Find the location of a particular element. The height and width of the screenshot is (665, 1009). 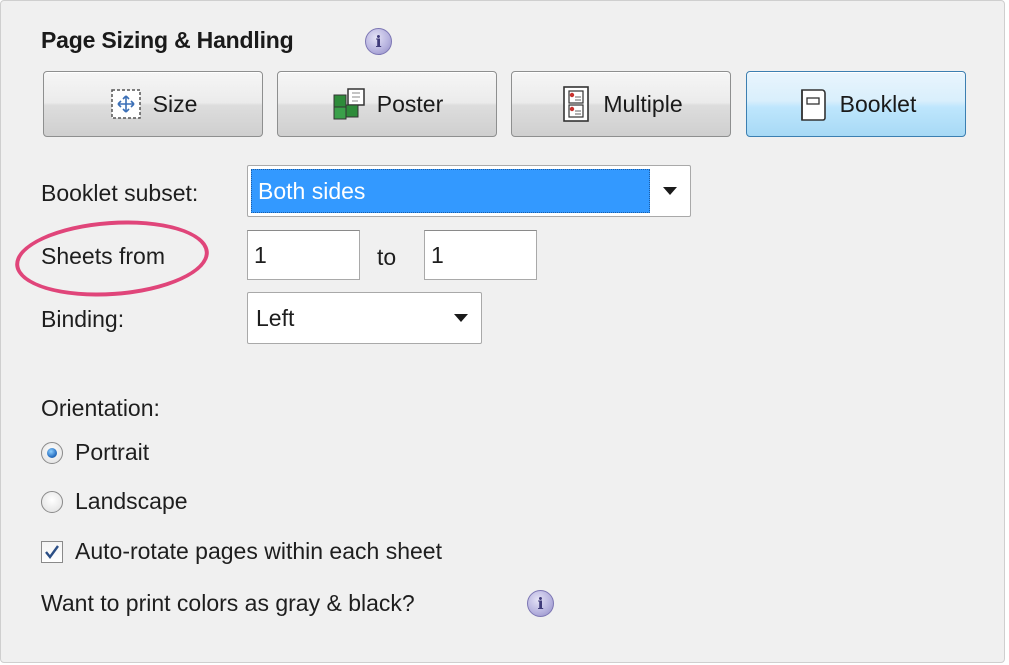

poster-button: Poster is located at coordinates (387, 104).